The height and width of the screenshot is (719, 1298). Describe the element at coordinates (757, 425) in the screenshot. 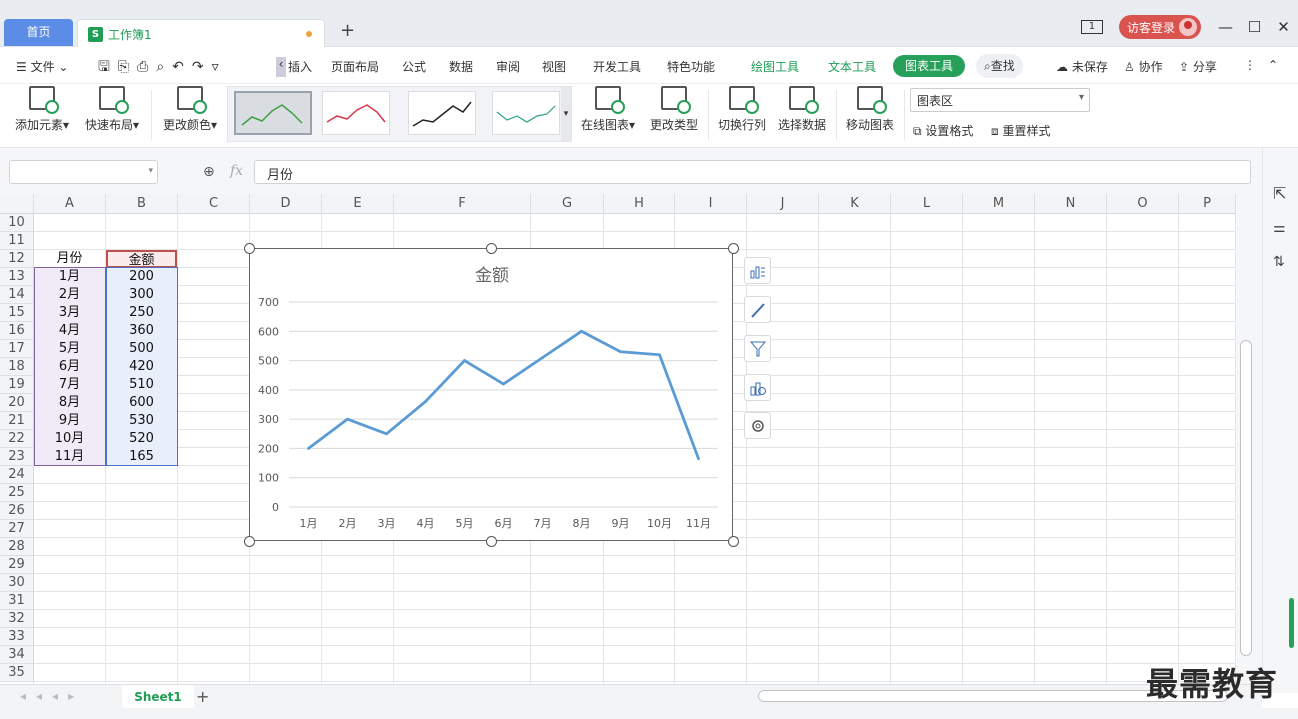

I see `chart-settings-button` at that location.